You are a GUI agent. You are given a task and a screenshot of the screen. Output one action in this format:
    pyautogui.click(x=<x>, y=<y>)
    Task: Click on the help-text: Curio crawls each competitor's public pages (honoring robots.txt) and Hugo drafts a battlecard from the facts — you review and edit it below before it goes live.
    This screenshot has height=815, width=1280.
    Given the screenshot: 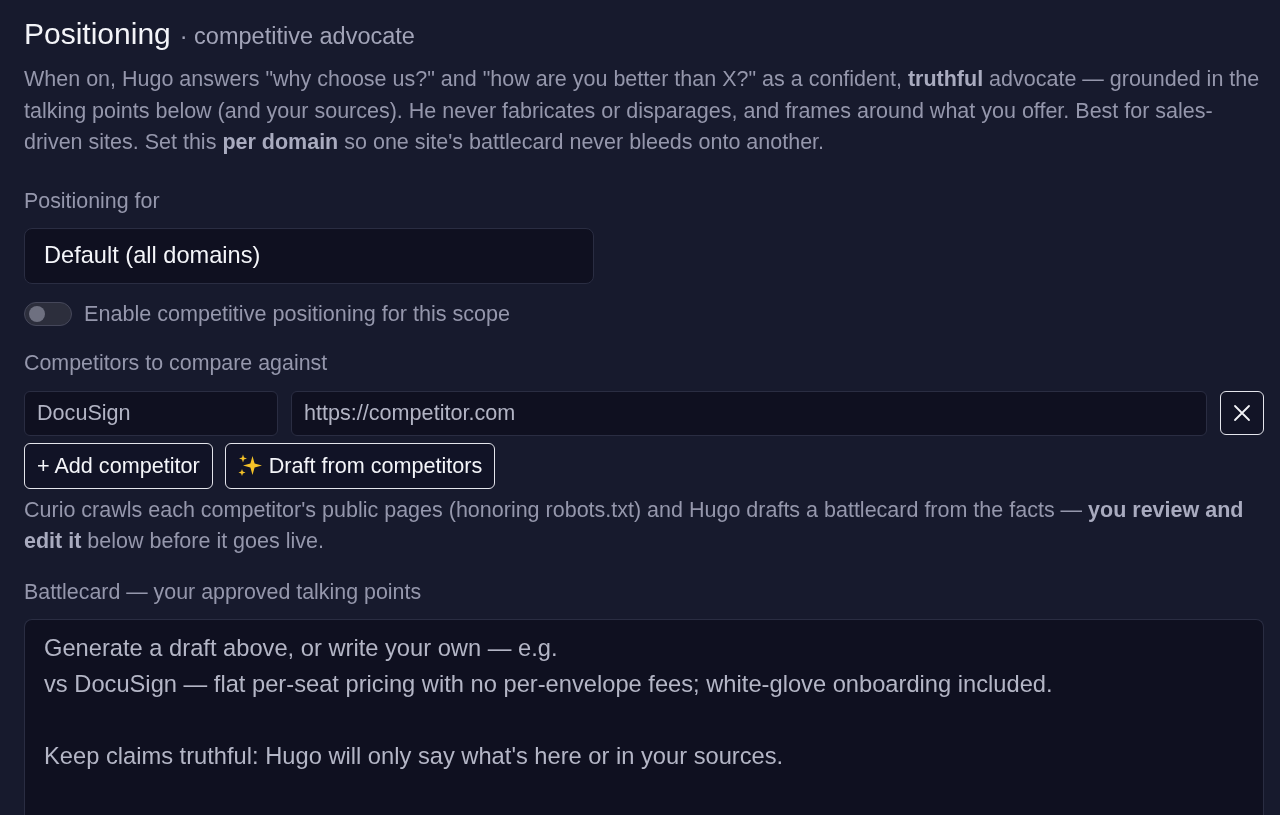 What is the action you would take?
    pyautogui.click(x=634, y=525)
    